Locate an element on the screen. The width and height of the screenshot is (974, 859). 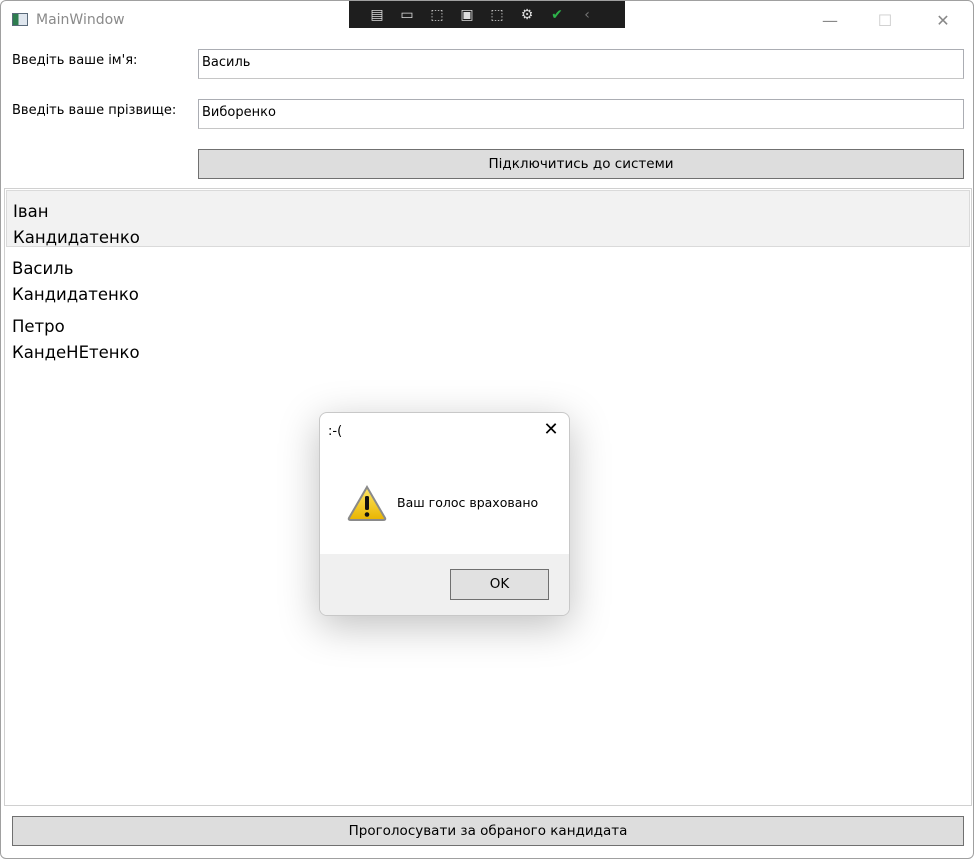
connect-button: Підключитись до системи is located at coordinates (581, 164).